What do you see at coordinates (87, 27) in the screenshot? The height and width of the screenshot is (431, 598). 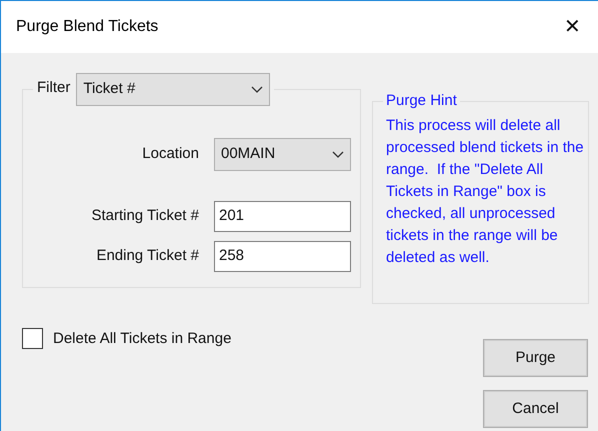 I see `window-title: Purge Blend Tickets` at bounding box center [87, 27].